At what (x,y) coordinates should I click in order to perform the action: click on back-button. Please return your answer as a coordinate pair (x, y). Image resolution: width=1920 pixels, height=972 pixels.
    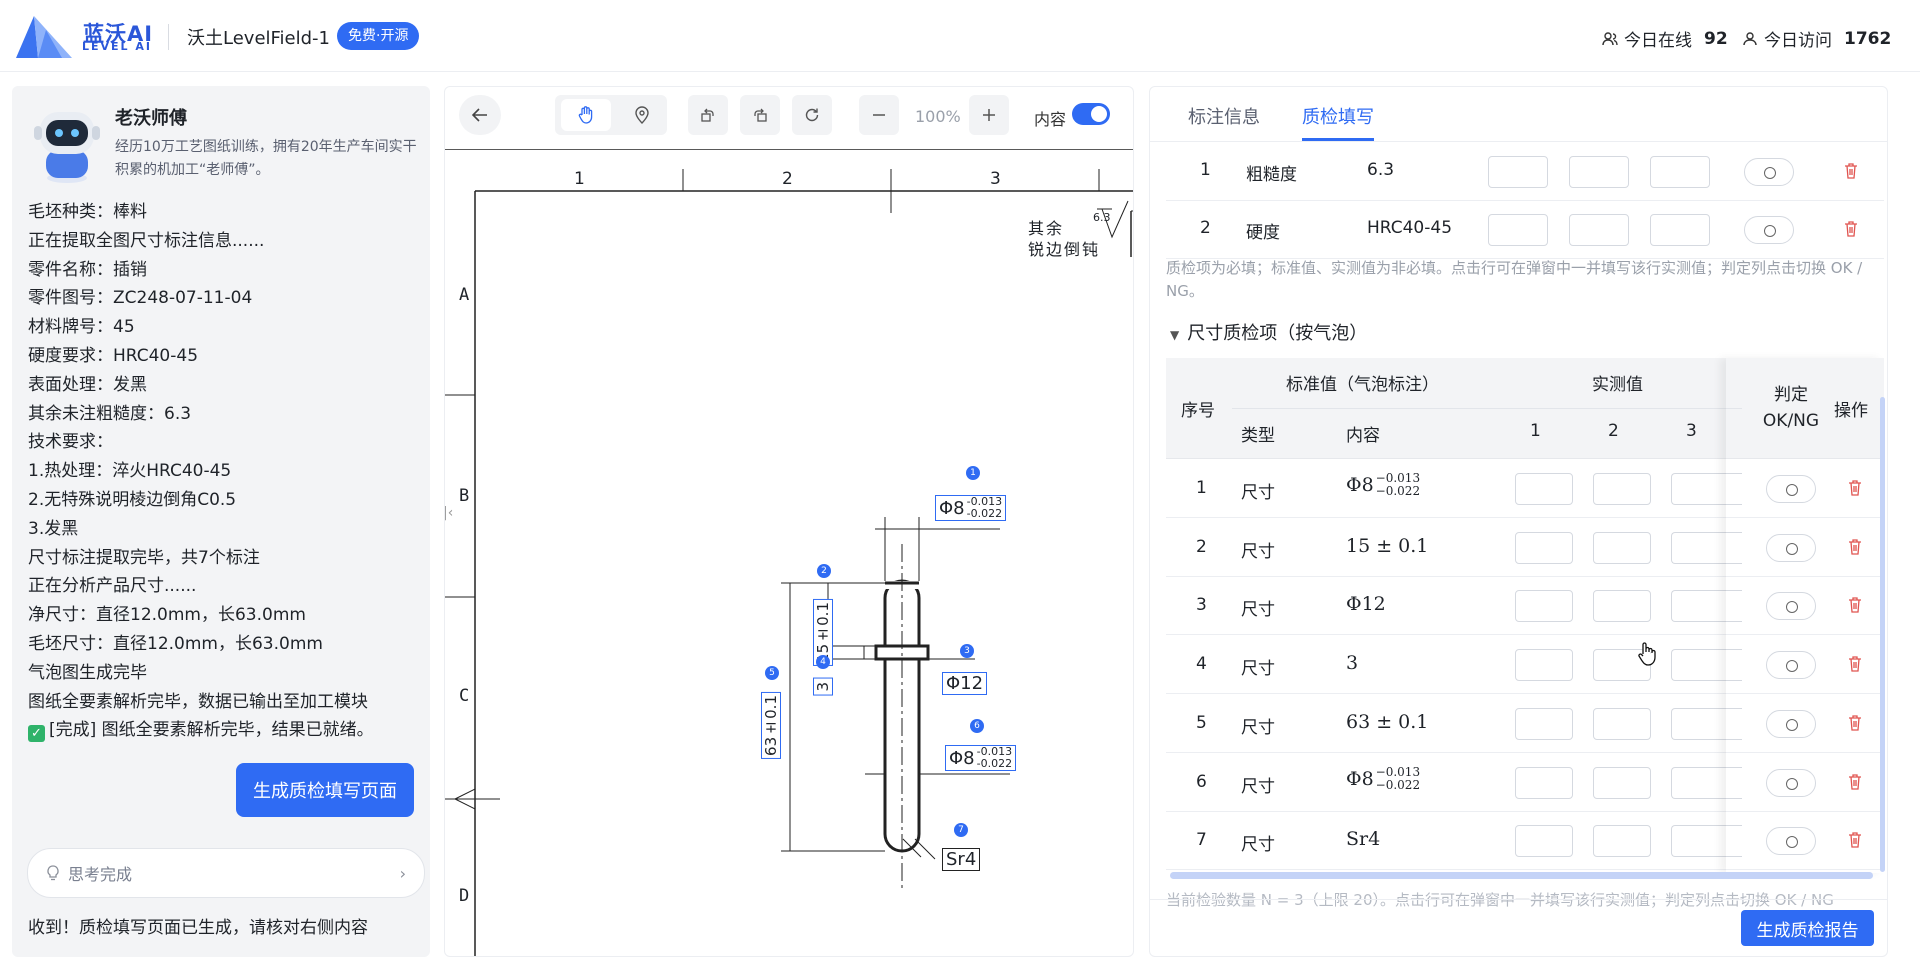
    Looking at the image, I should click on (480, 115).